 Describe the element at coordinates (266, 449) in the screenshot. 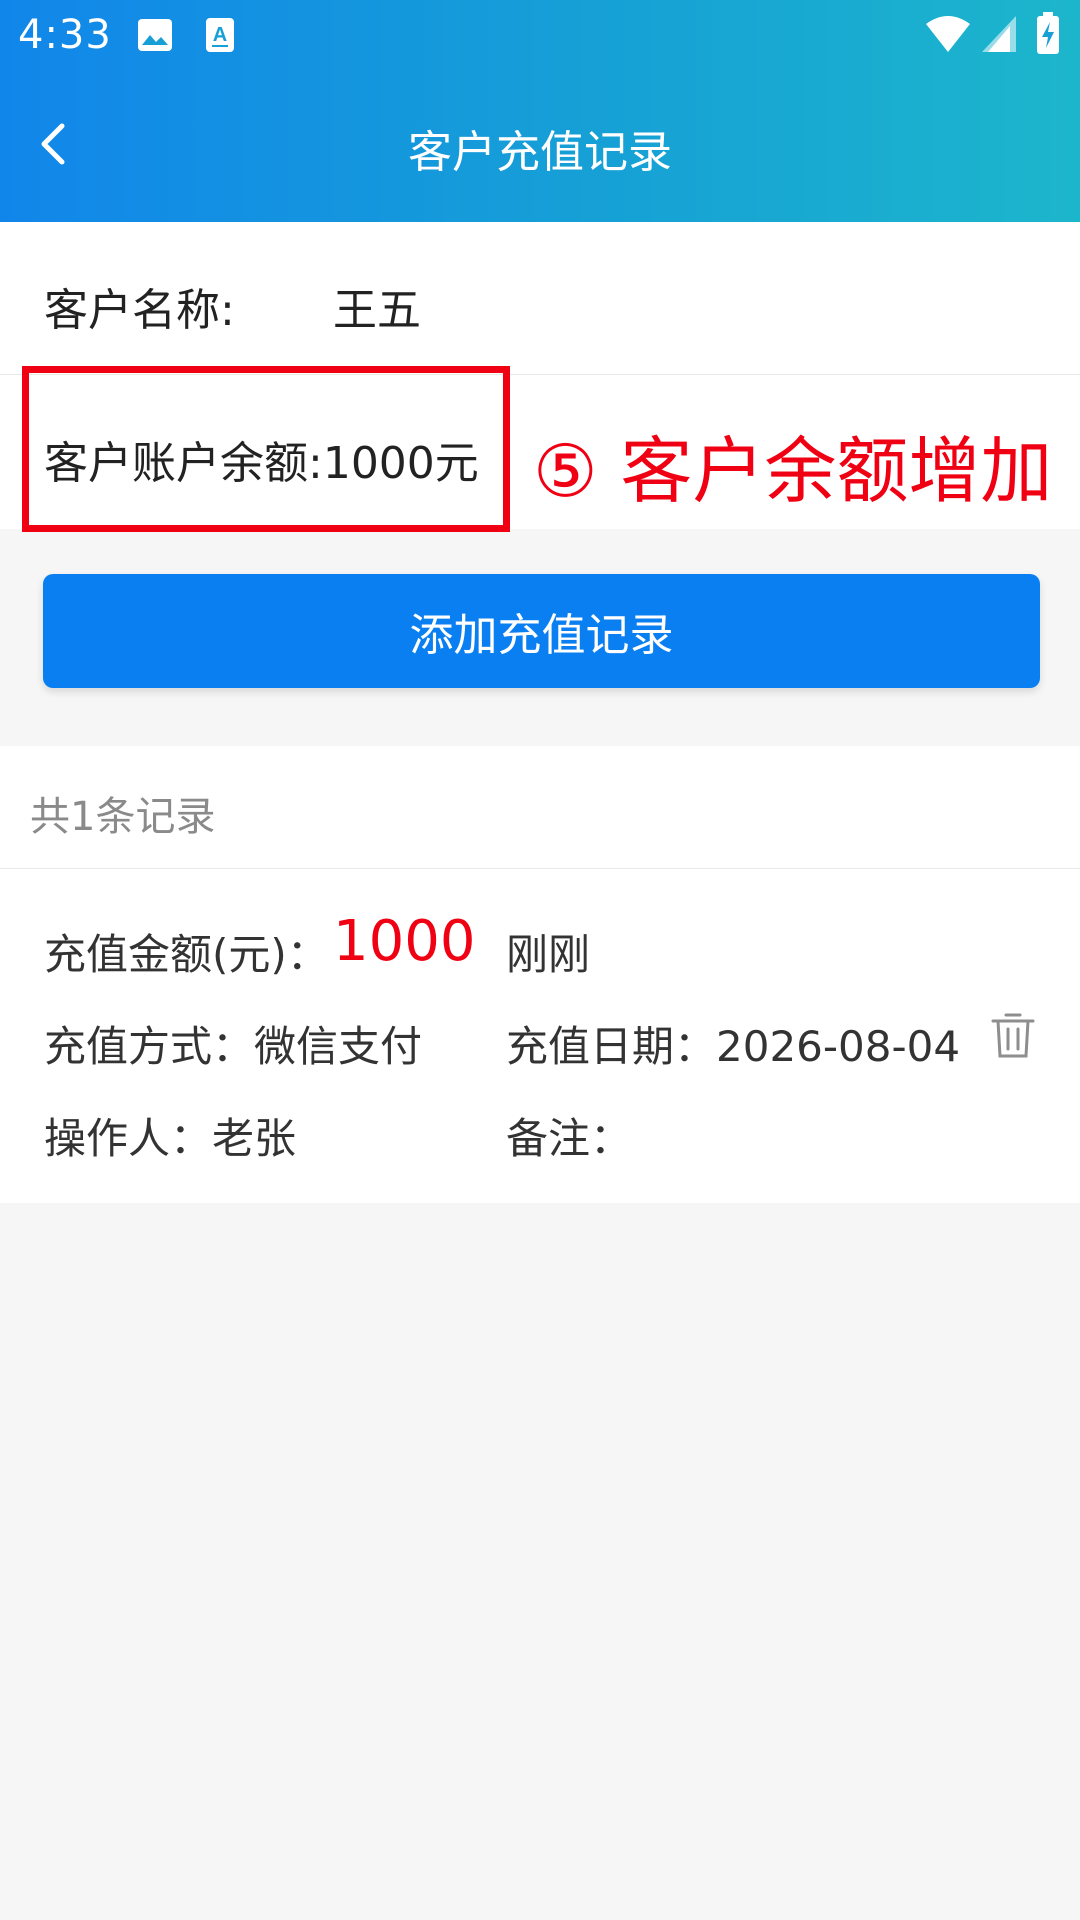

I see `highlight-box` at that location.